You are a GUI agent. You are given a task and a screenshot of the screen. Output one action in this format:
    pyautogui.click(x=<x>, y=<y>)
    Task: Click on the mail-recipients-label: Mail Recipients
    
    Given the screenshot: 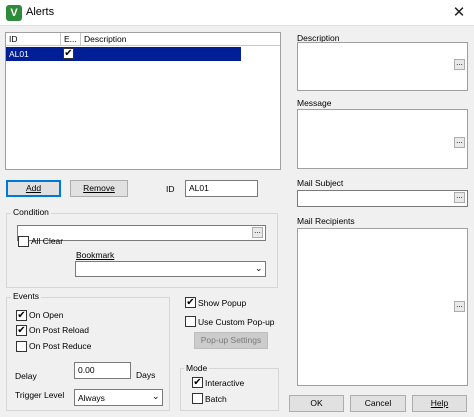 What is the action you would take?
    pyautogui.click(x=326, y=221)
    